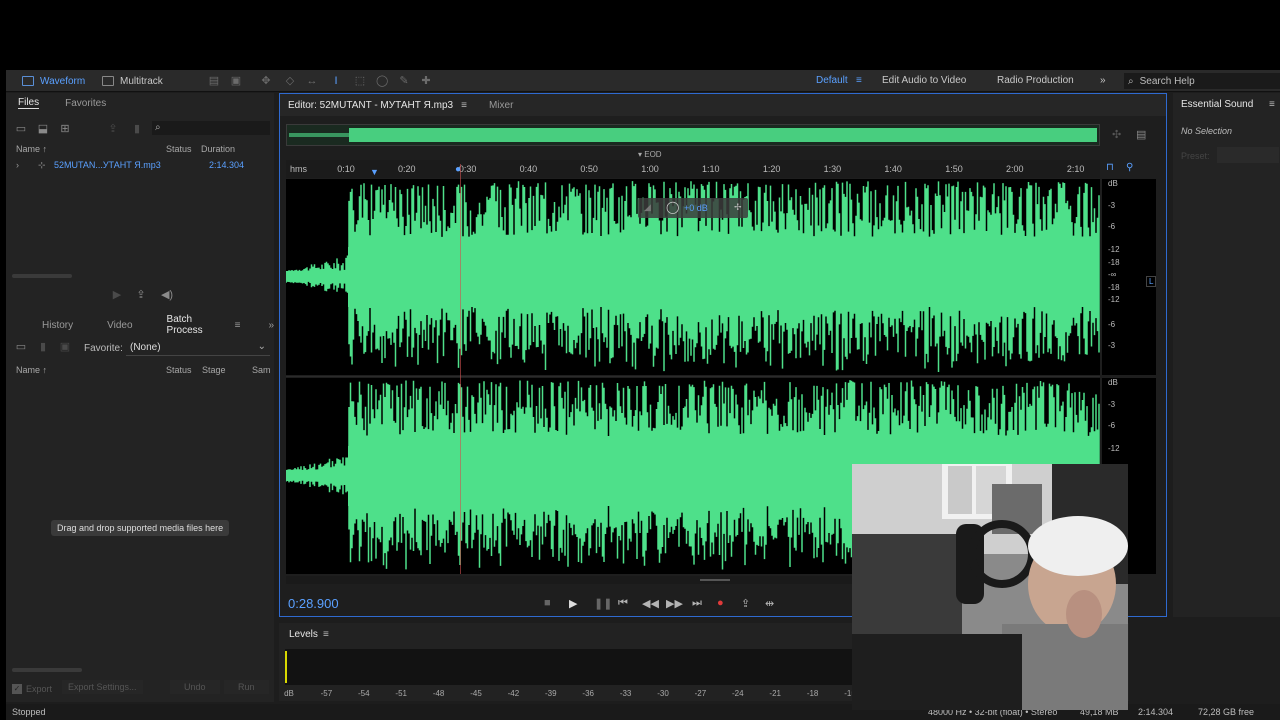 The height and width of the screenshot is (720, 1280). I want to click on marker-pin-icon: ⚲, so click(1129, 167).